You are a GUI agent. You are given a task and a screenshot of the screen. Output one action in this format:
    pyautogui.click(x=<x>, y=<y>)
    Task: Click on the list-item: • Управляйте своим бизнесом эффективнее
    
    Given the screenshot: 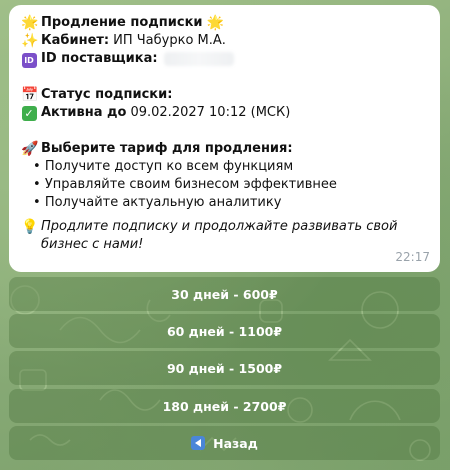 What is the action you would take?
    pyautogui.click(x=185, y=184)
    